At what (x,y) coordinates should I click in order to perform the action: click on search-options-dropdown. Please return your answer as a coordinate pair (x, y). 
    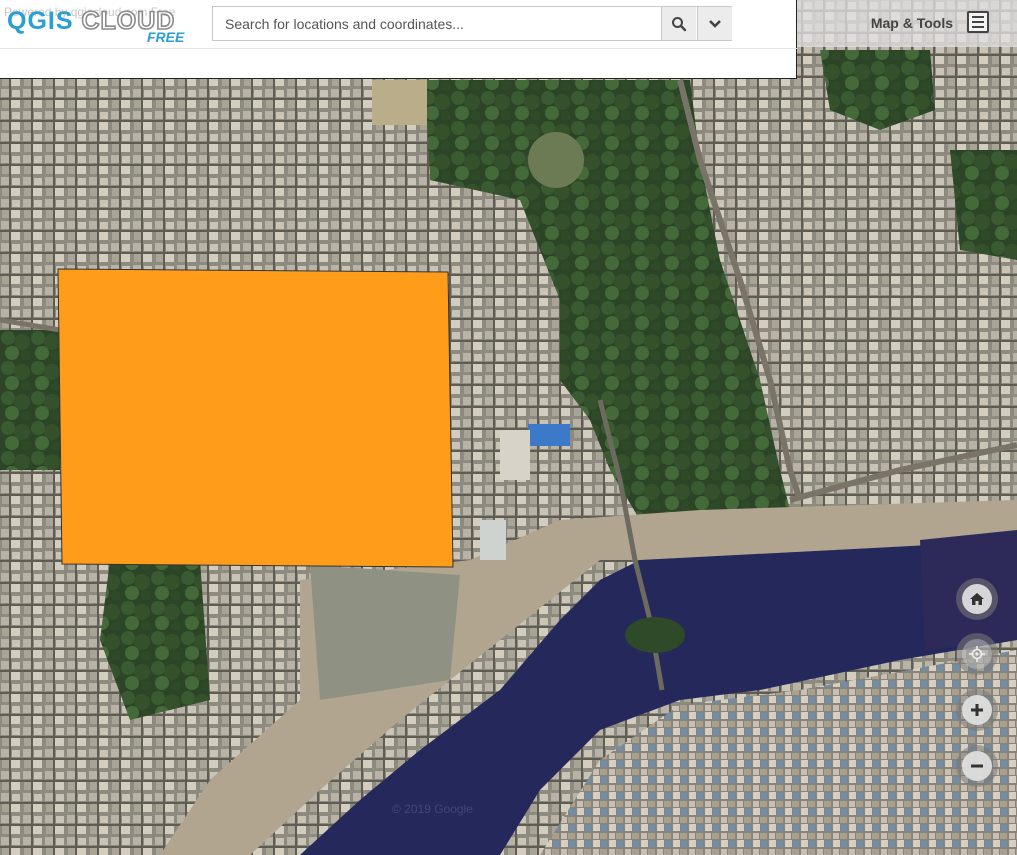
    Looking at the image, I should click on (714, 23).